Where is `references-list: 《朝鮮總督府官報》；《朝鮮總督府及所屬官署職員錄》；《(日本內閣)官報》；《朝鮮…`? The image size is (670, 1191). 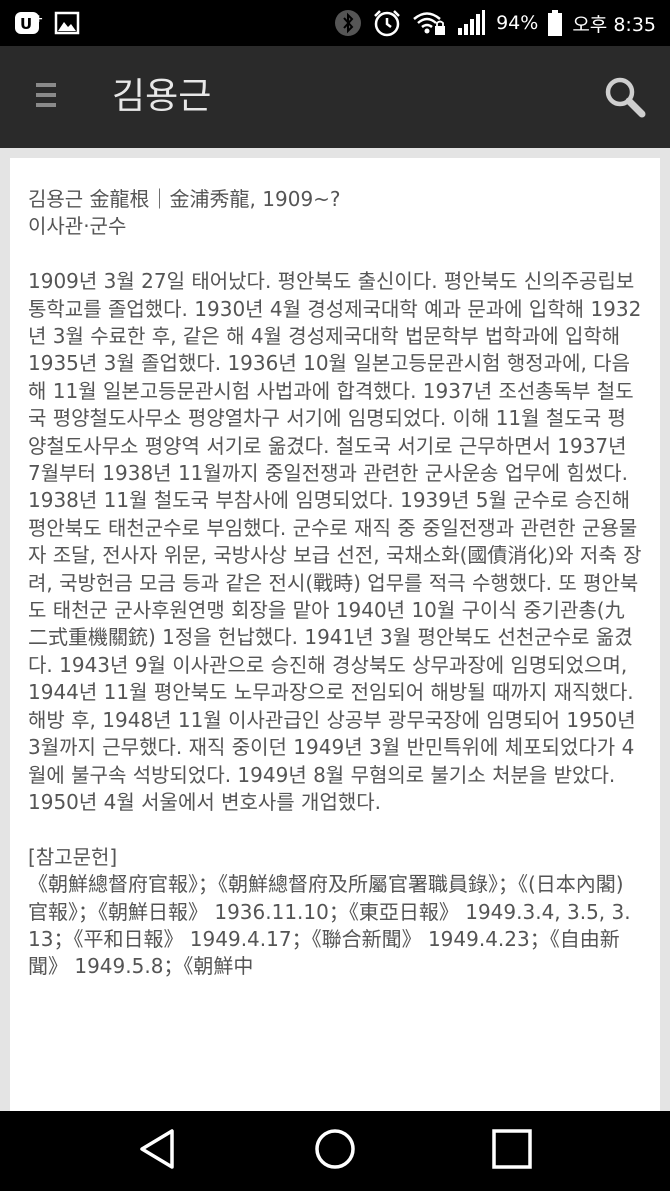 references-list: 《朝鮮總督府官報》；《朝鮮總督府及所屬官署職員錄》；《(日本內閣)官報》；《朝鮮… is located at coordinates (329, 925).